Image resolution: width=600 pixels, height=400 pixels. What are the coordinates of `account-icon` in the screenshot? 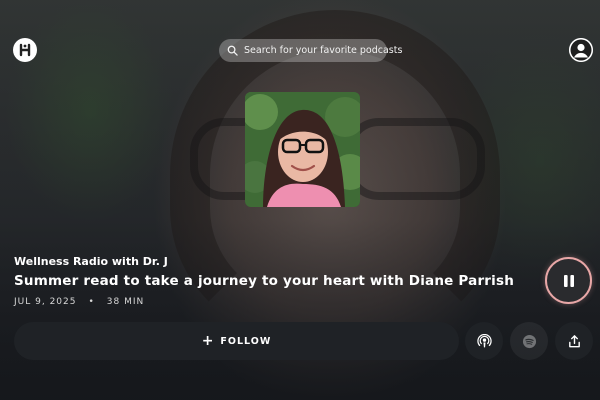 It's located at (581, 50).